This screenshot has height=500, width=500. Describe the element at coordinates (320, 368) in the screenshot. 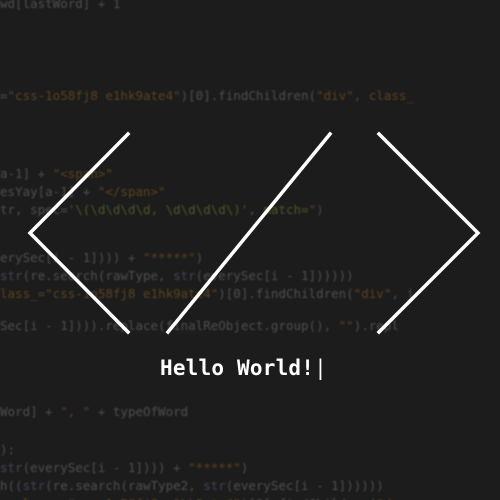

I see `text-cursor: |` at that location.